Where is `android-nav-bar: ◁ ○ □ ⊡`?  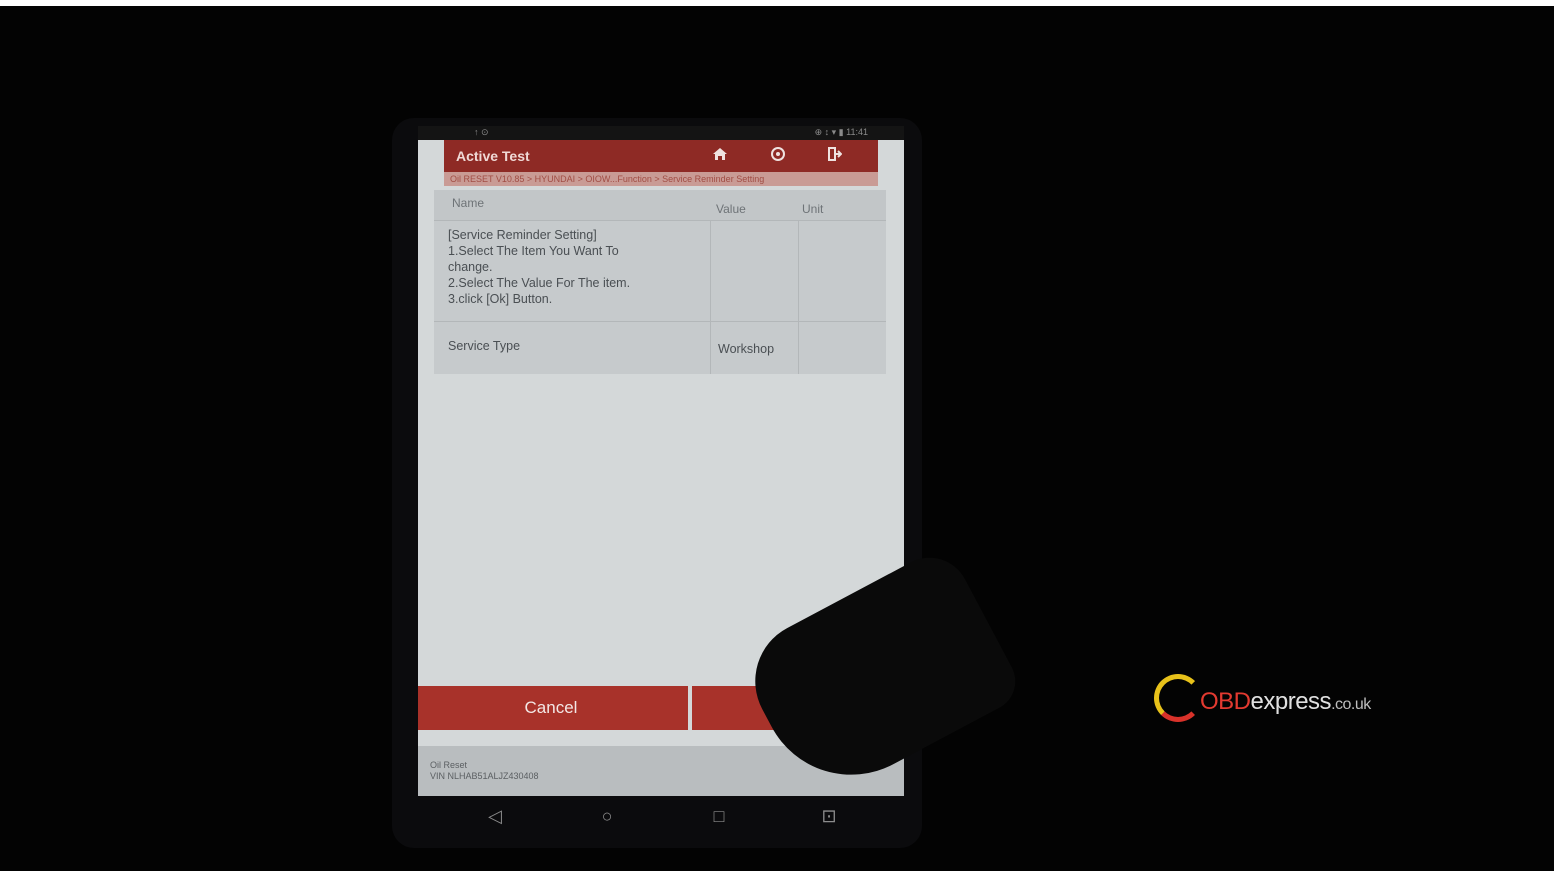 android-nav-bar: ◁ ○ □ ⊡ is located at coordinates (661, 818).